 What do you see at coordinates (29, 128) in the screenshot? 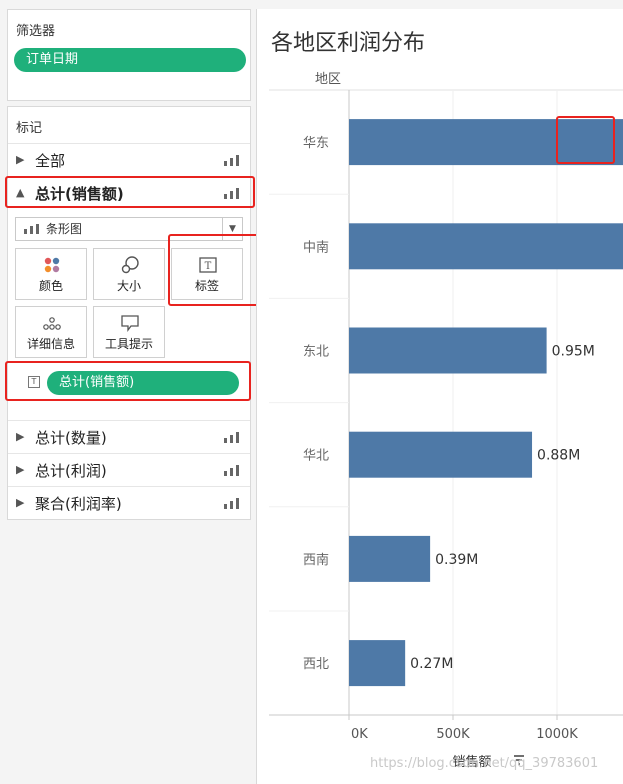
I see `marks-title: 标记` at bounding box center [29, 128].